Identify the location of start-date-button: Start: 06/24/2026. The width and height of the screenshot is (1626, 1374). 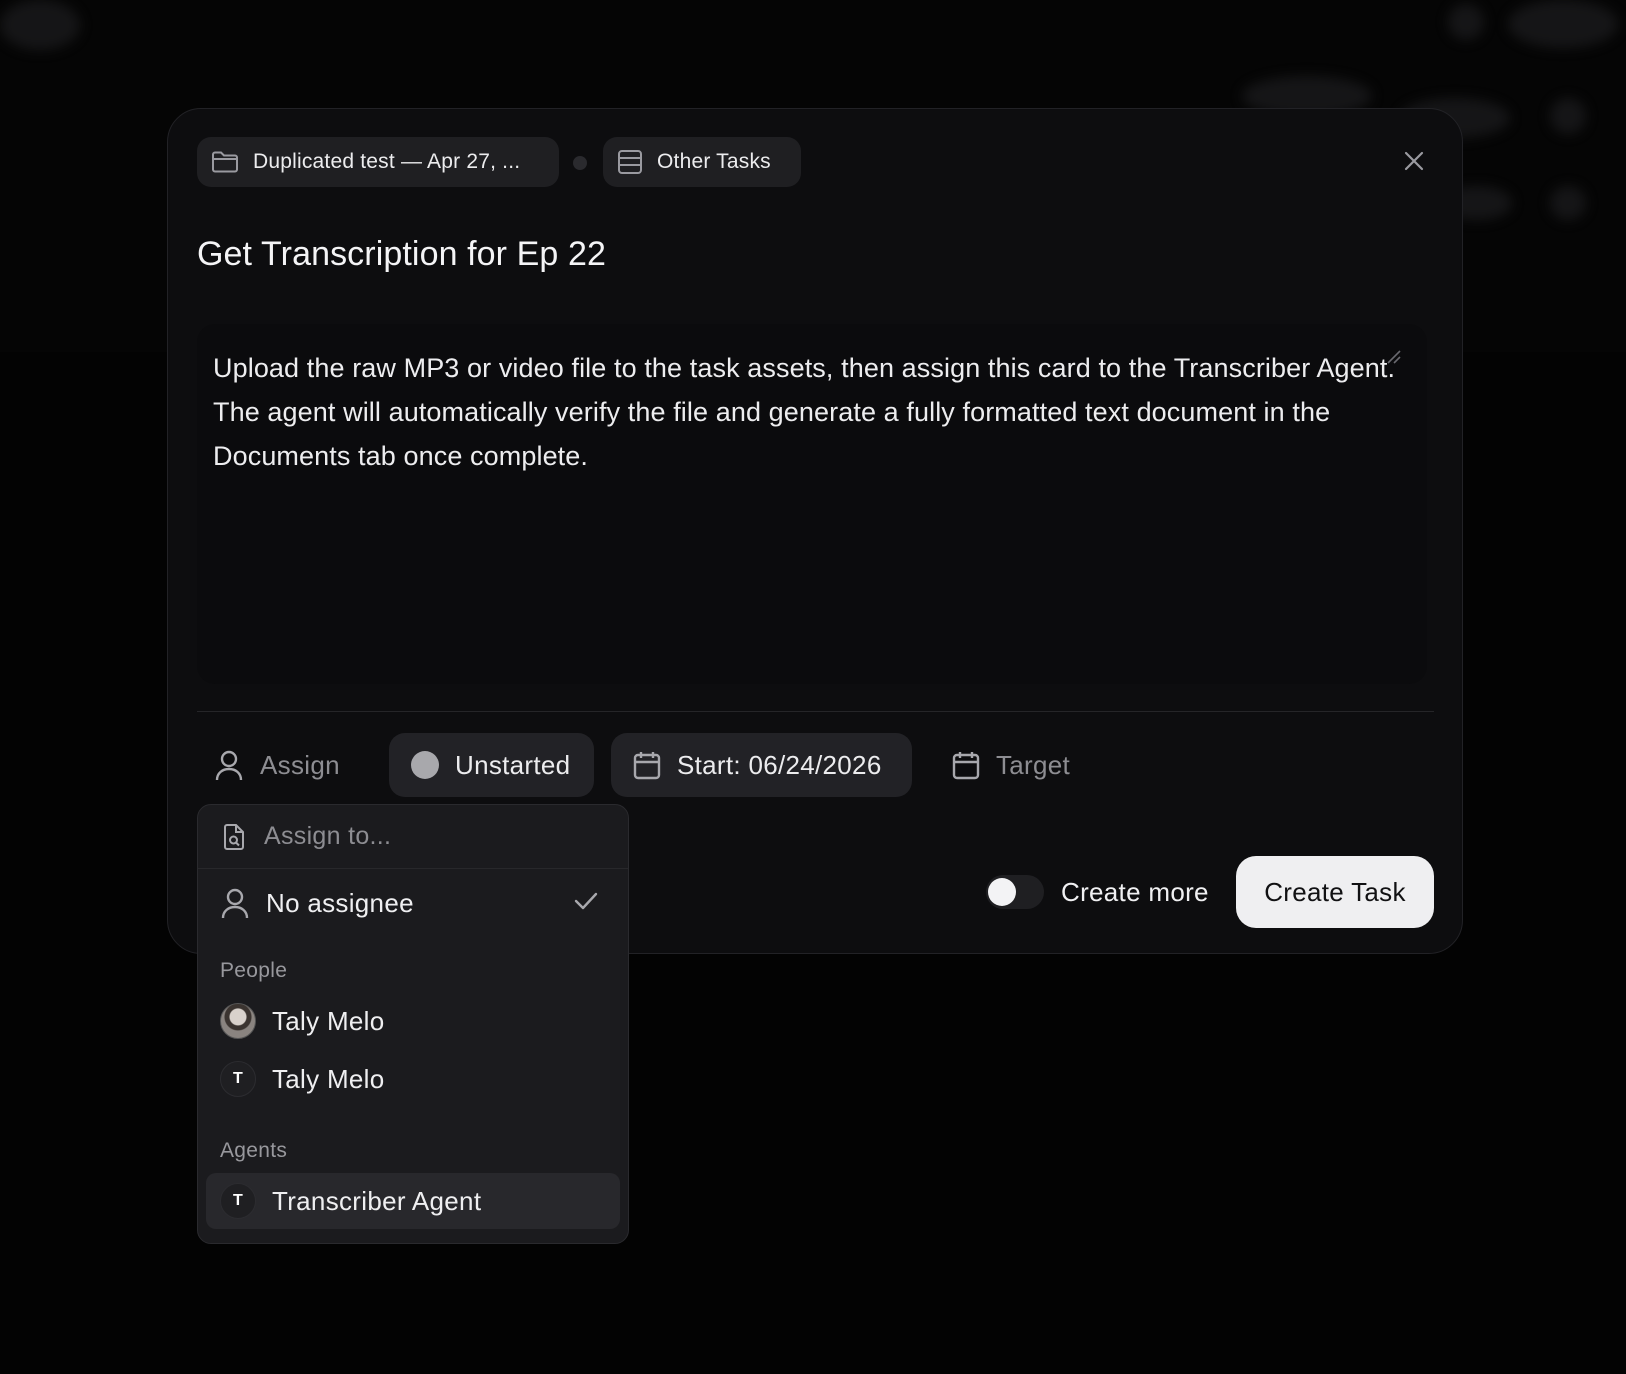
(761, 765).